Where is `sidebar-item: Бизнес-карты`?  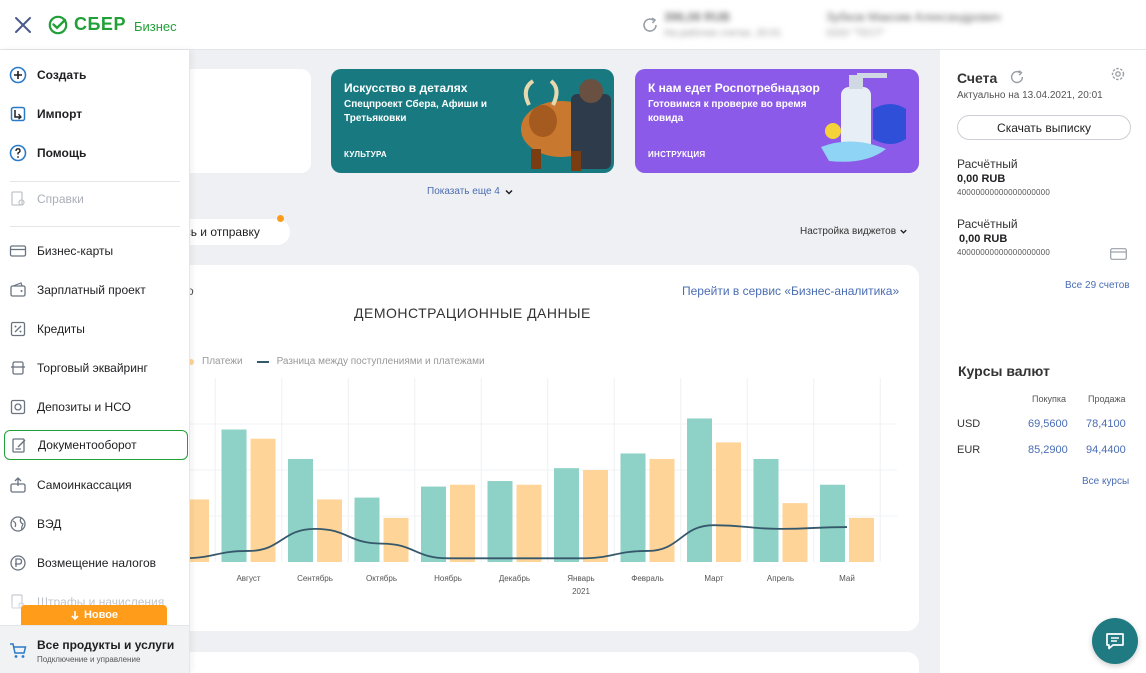 sidebar-item: Бизнес-карты is located at coordinates (96, 251).